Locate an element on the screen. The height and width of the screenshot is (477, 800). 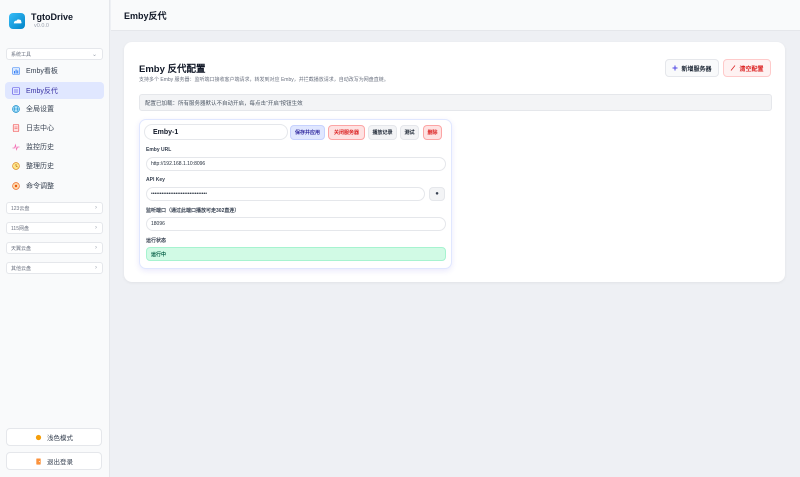
sidebar-item-log-center: 日志中心 is located at coordinates (54, 127).